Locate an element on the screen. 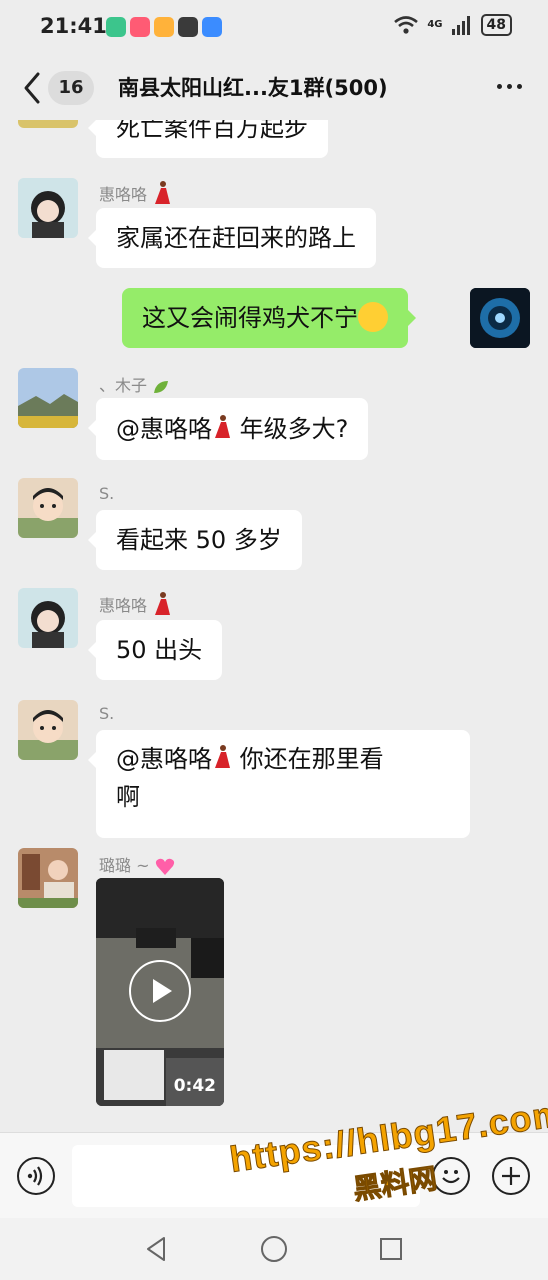  grin-emoji-icon is located at coordinates (373, 317).